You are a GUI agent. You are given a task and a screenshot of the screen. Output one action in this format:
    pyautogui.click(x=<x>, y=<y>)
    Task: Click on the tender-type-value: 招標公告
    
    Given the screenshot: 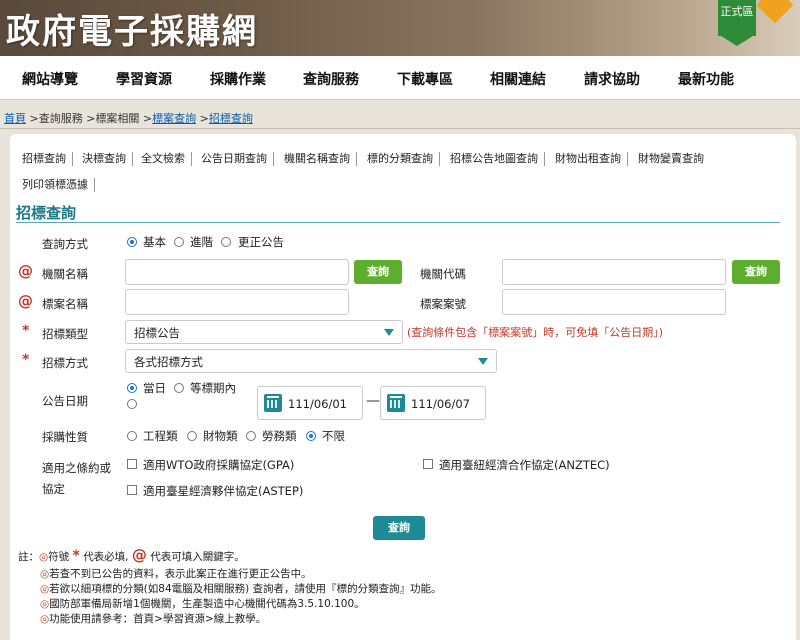 What is the action you would take?
    pyautogui.click(x=157, y=333)
    